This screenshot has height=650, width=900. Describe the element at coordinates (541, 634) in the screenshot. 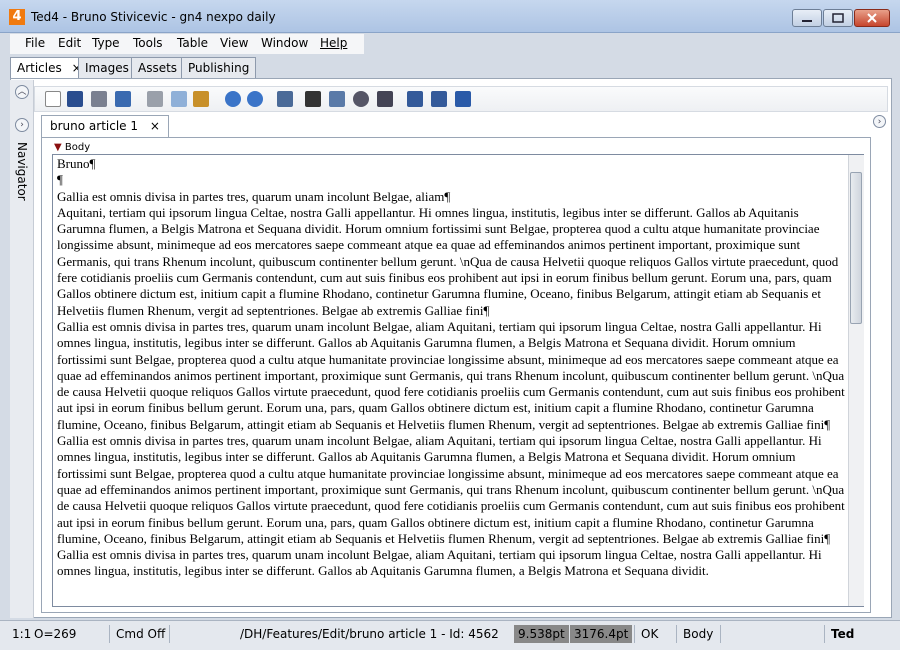

I see `status-size1: 9.538pt` at that location.